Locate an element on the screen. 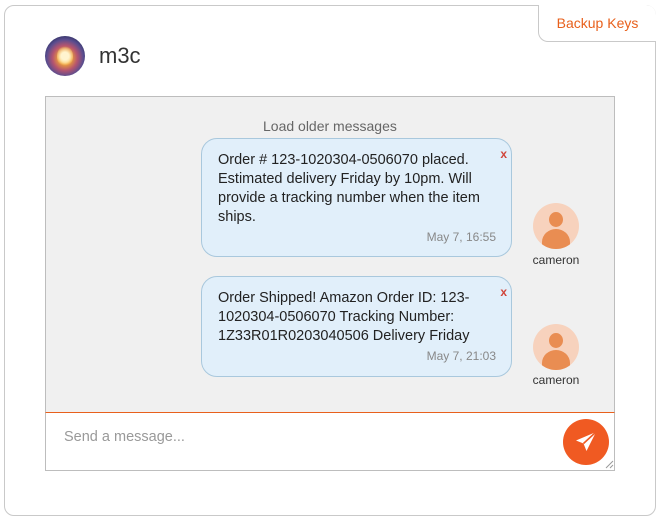  paper-plane-icon is located at coordinates (586, 441).